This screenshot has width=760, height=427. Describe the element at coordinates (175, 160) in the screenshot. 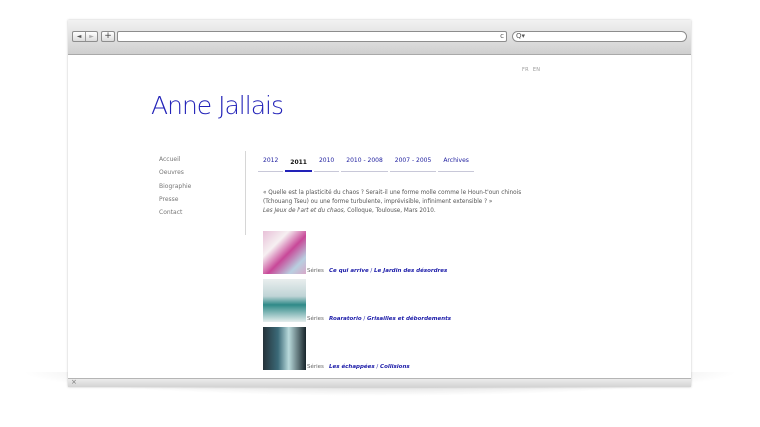

I see `nav-item-accueil: Accueil` at that location.